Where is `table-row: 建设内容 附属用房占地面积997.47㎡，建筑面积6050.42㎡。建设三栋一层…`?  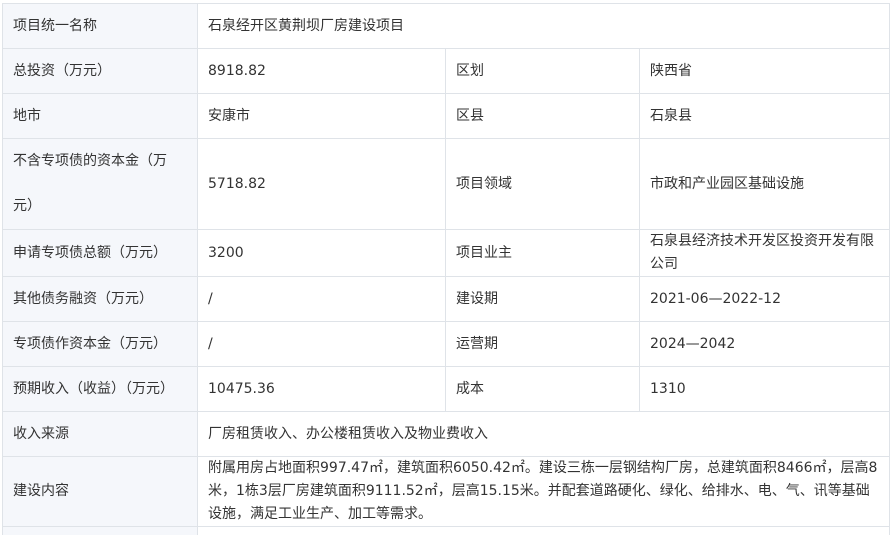 table-row: 建设内容 附属用房占地面积997.47㎡，建筑面积6050.42㎡。建设三栋一层… is located at coordinates (446, 492).